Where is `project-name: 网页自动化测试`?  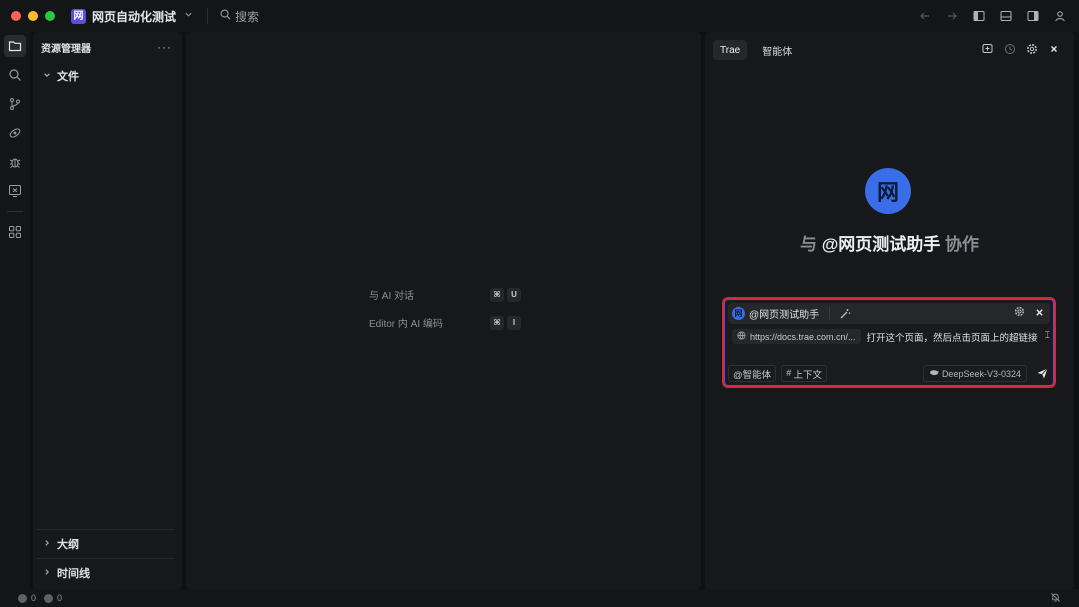 project-name: 网页自动化测试 is located at coordinates (134, 16).